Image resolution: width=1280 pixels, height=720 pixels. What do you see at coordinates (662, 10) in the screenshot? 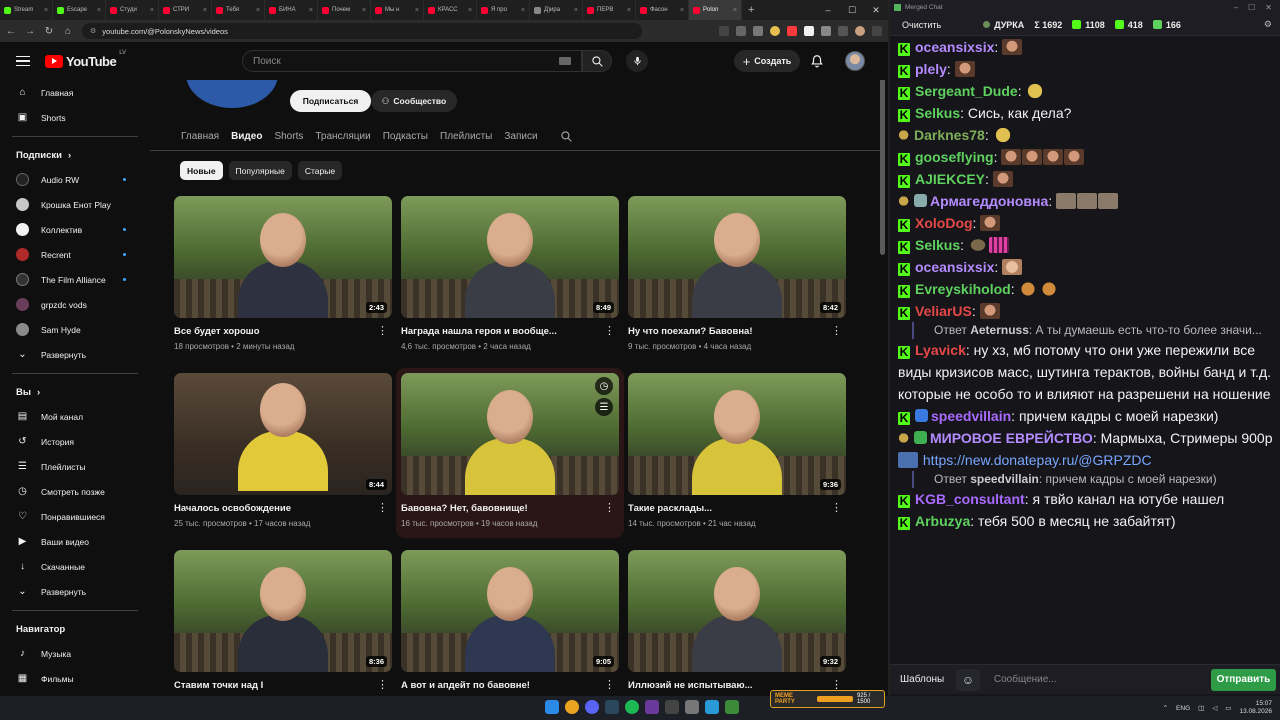
I see `browser-tab: Фасон ×` at bounding box center [662, 10].